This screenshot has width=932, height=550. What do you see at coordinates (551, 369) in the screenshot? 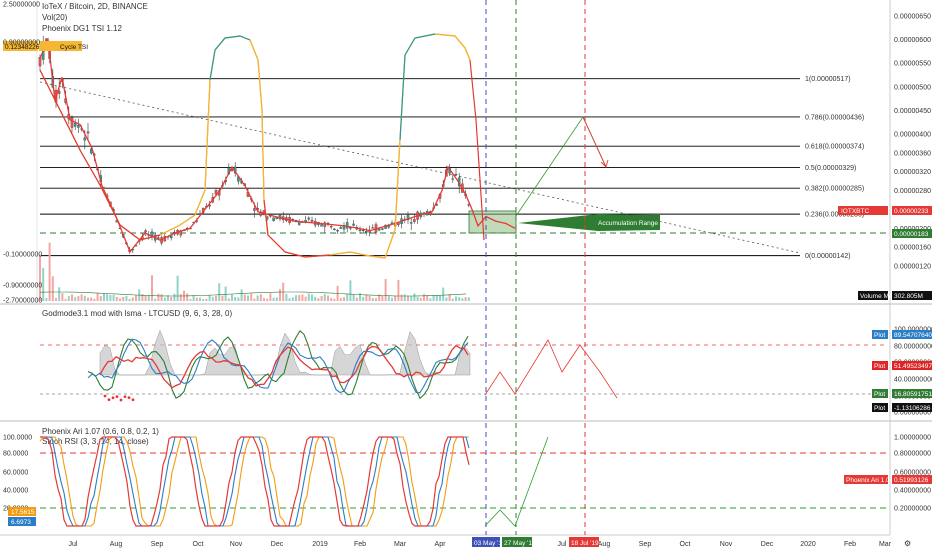
I see `pane2-projection-path` at bounding box center [551, 369].